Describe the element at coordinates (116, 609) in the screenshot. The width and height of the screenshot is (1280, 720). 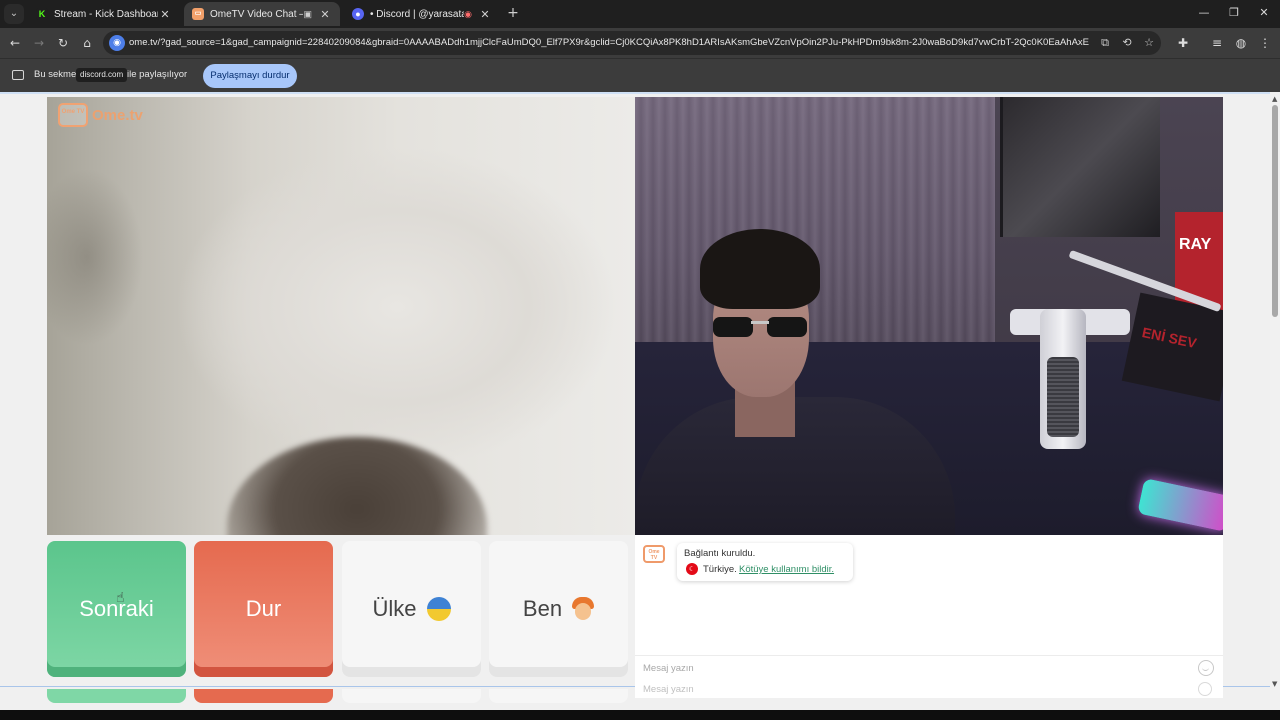
I see `next-button: Sonraki` at that location.